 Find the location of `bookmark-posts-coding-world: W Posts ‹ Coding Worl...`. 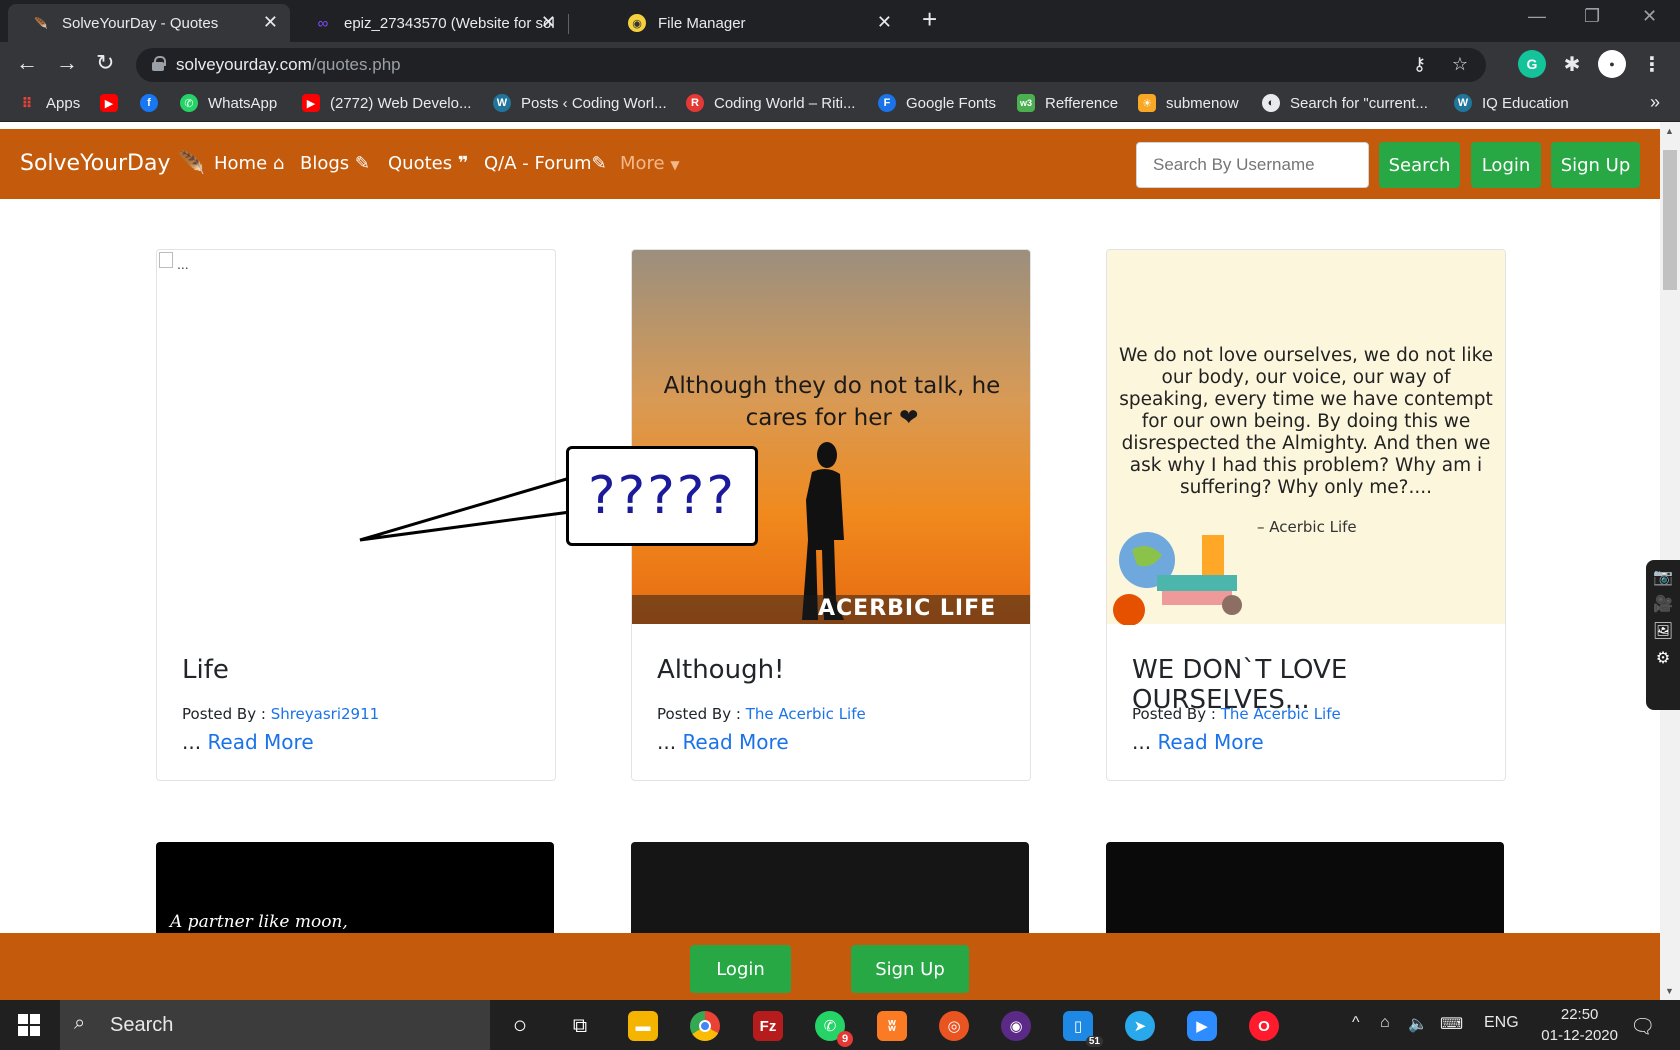

bookmark-posts-coding-world: W Posts ‹ Coding Worl... is located at coordinates (580, 103).